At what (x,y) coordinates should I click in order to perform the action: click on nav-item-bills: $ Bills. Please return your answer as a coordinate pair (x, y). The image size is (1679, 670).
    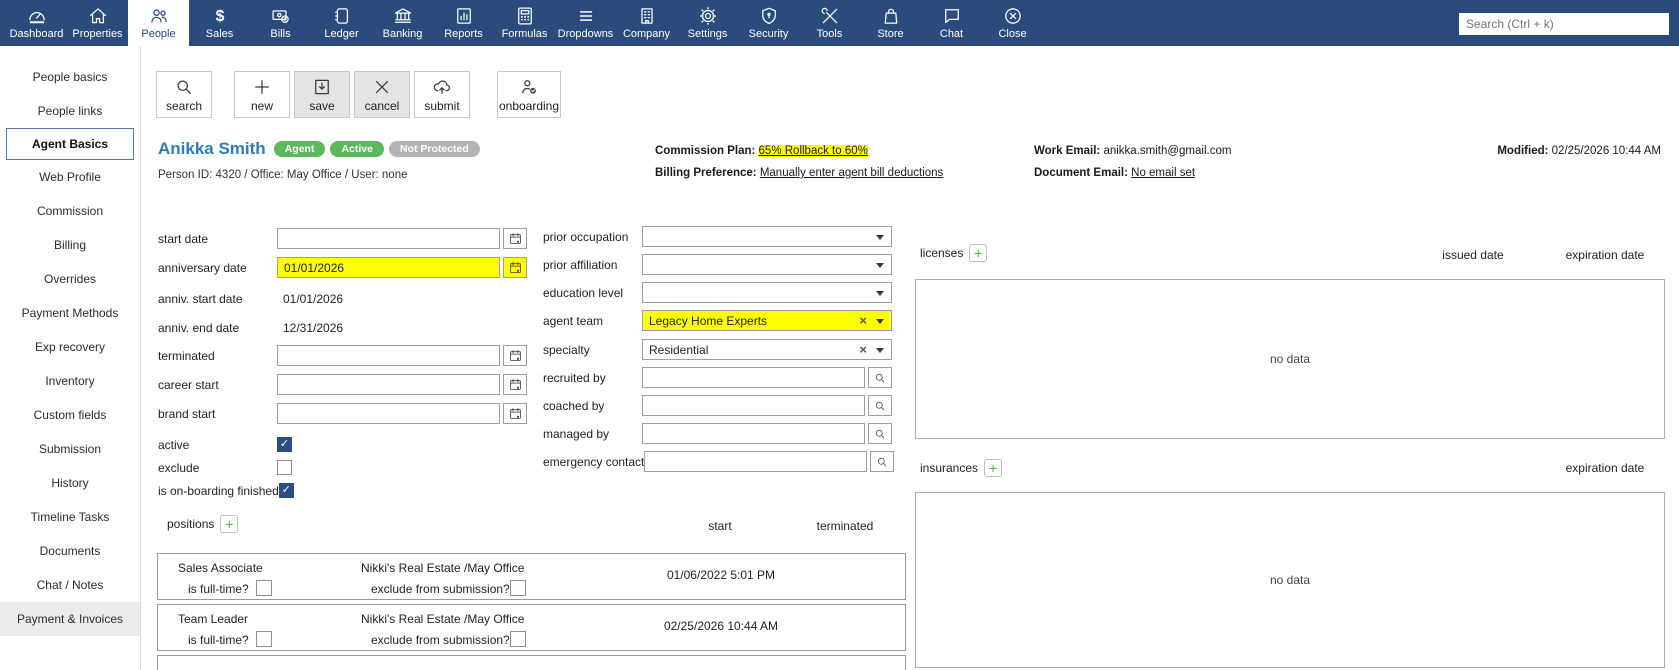
    Looking at the image, I should click on (280, 23).